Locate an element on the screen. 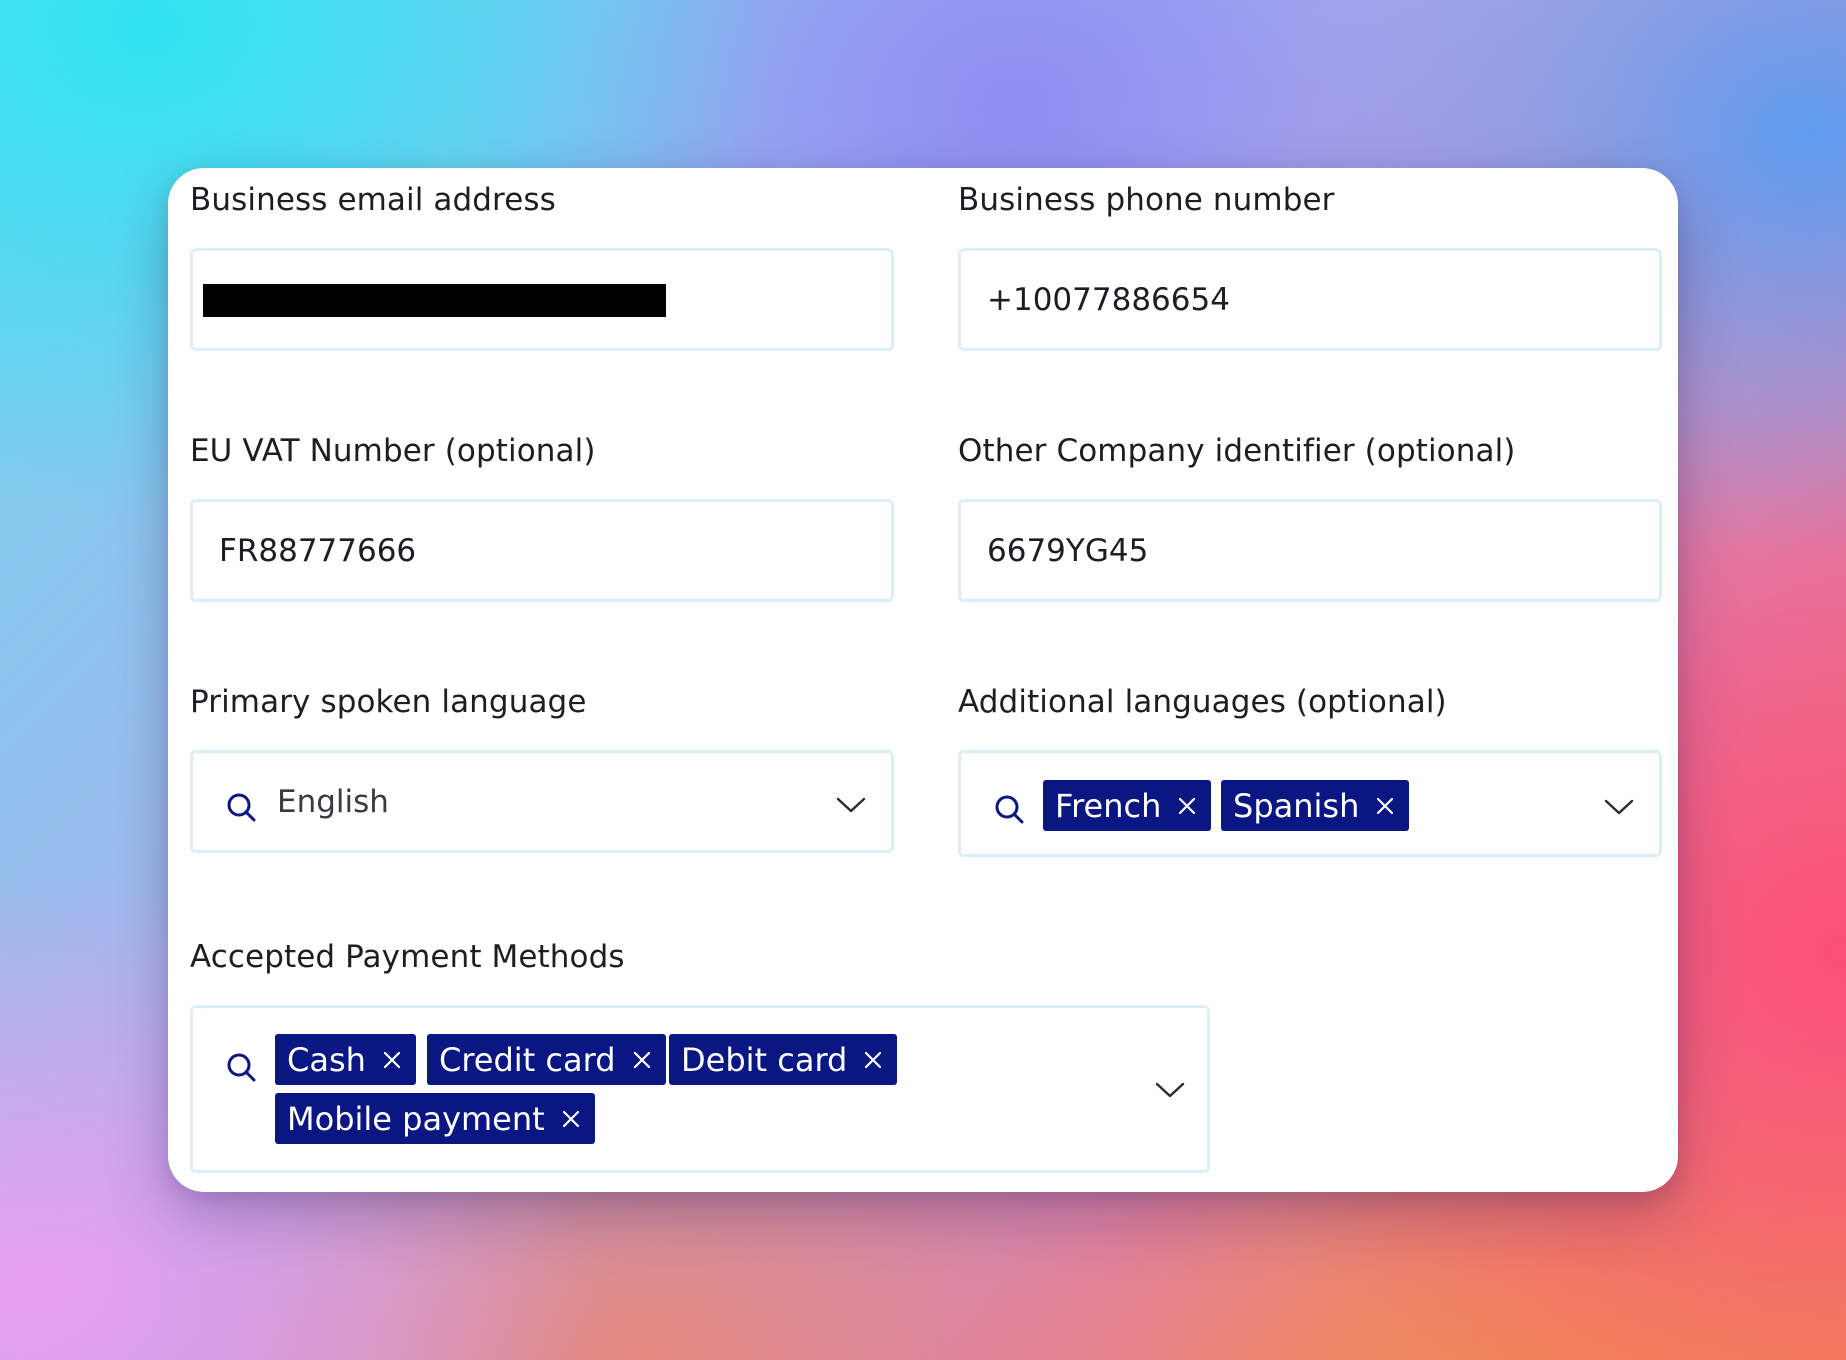  chip-french: French is located at coordinates (1127, 805).